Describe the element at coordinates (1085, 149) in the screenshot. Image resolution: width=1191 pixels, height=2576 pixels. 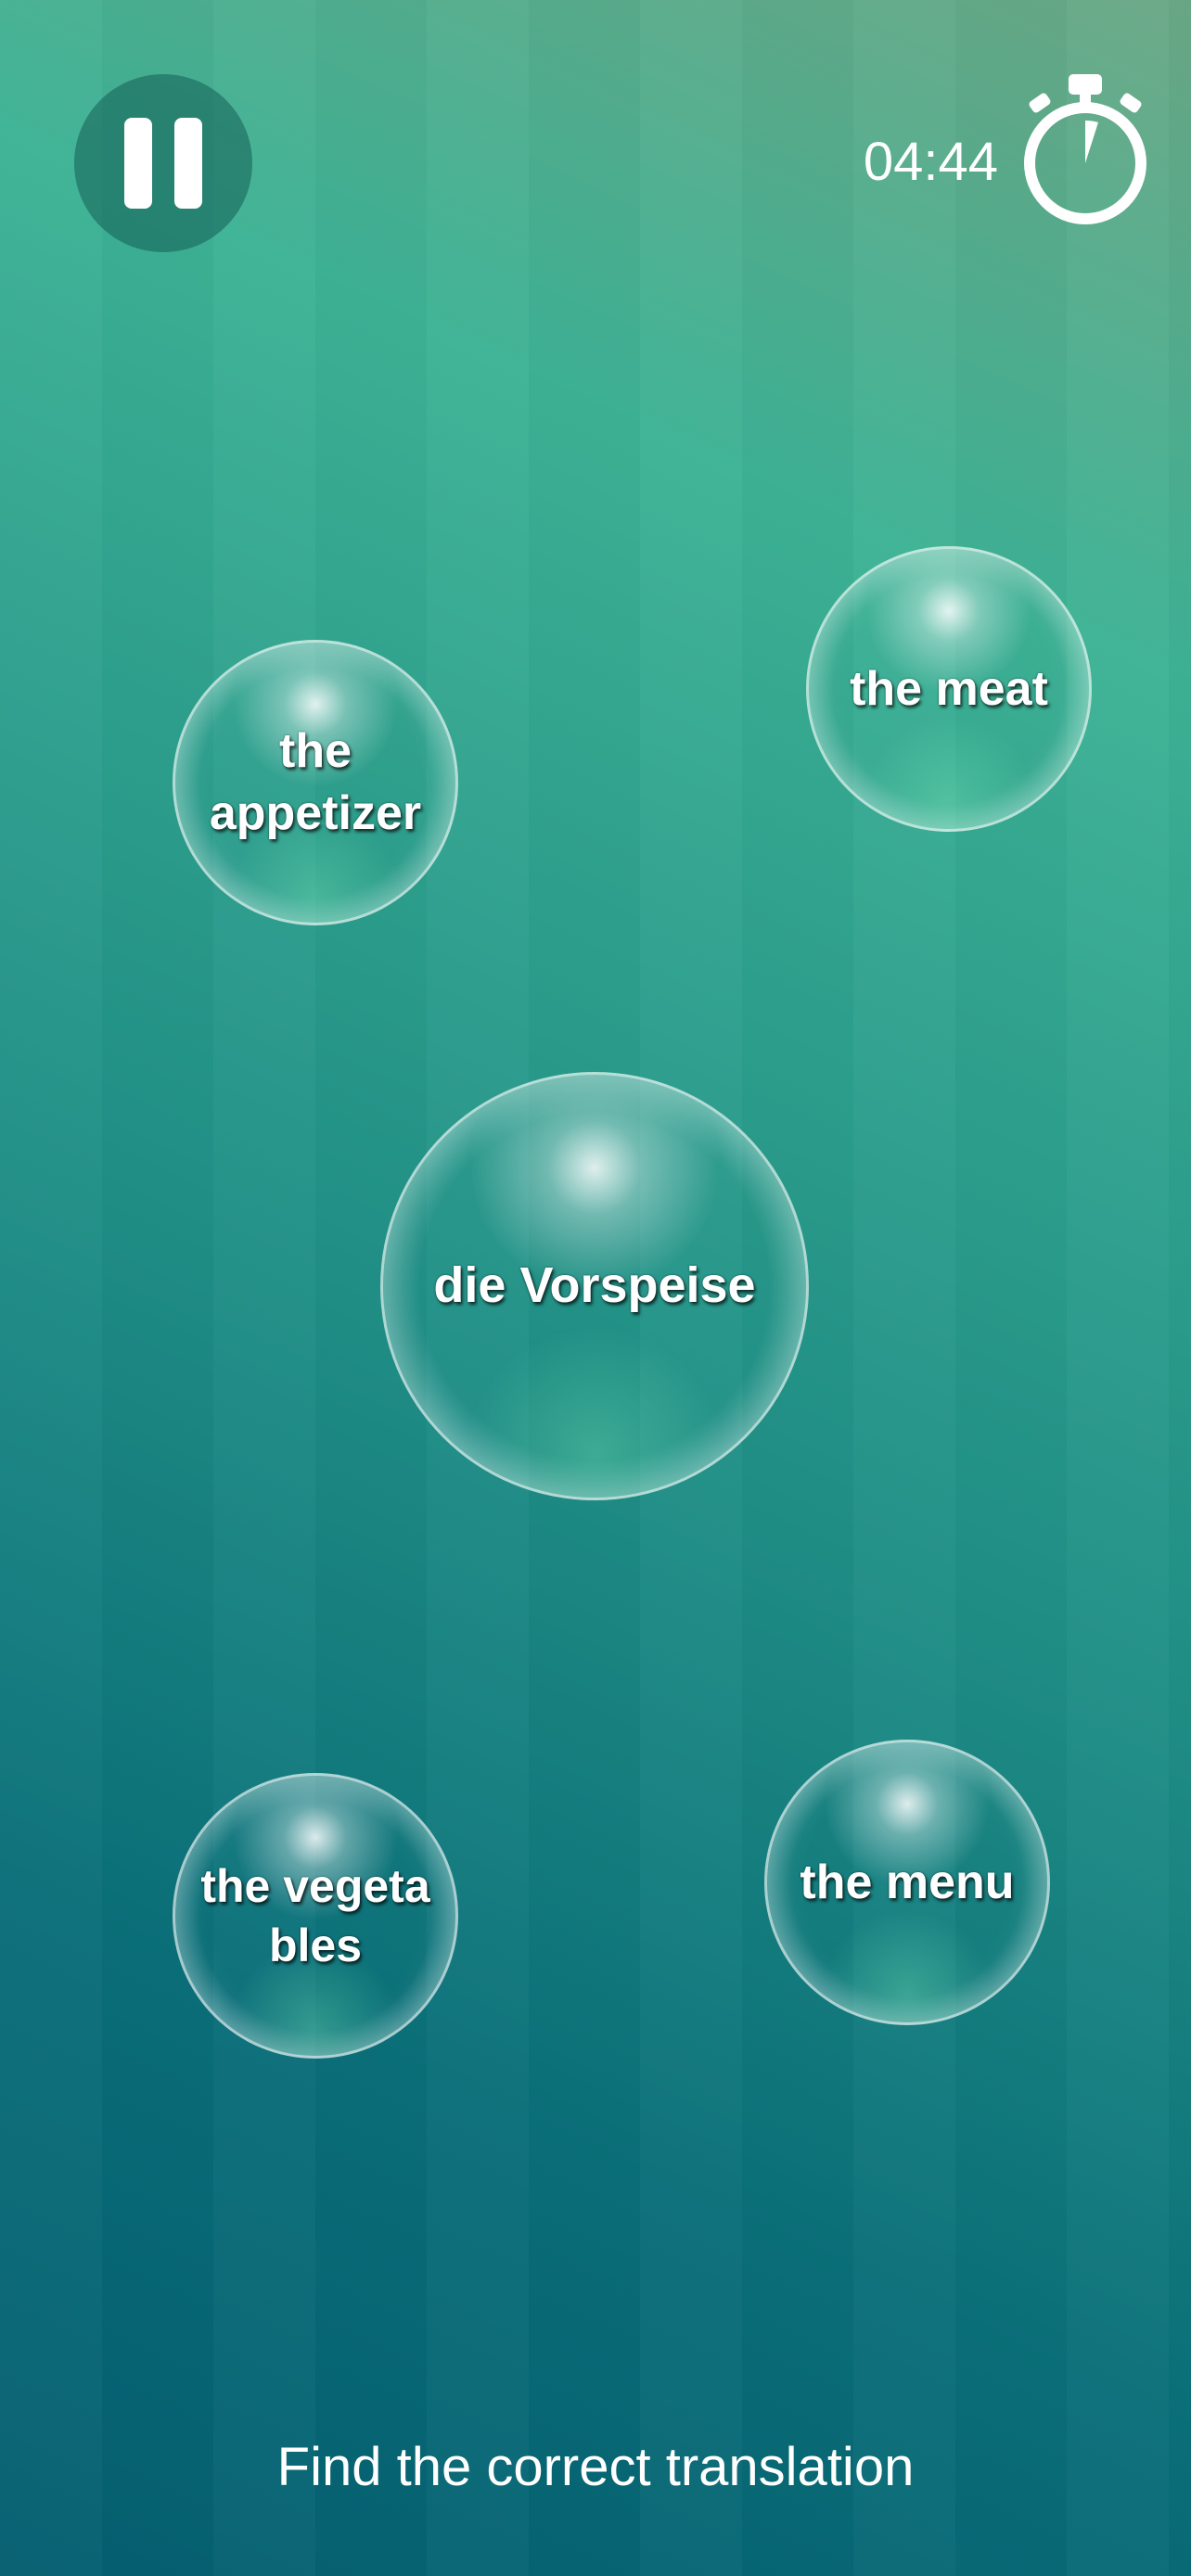
I see `stopwatch-icon` at that location.